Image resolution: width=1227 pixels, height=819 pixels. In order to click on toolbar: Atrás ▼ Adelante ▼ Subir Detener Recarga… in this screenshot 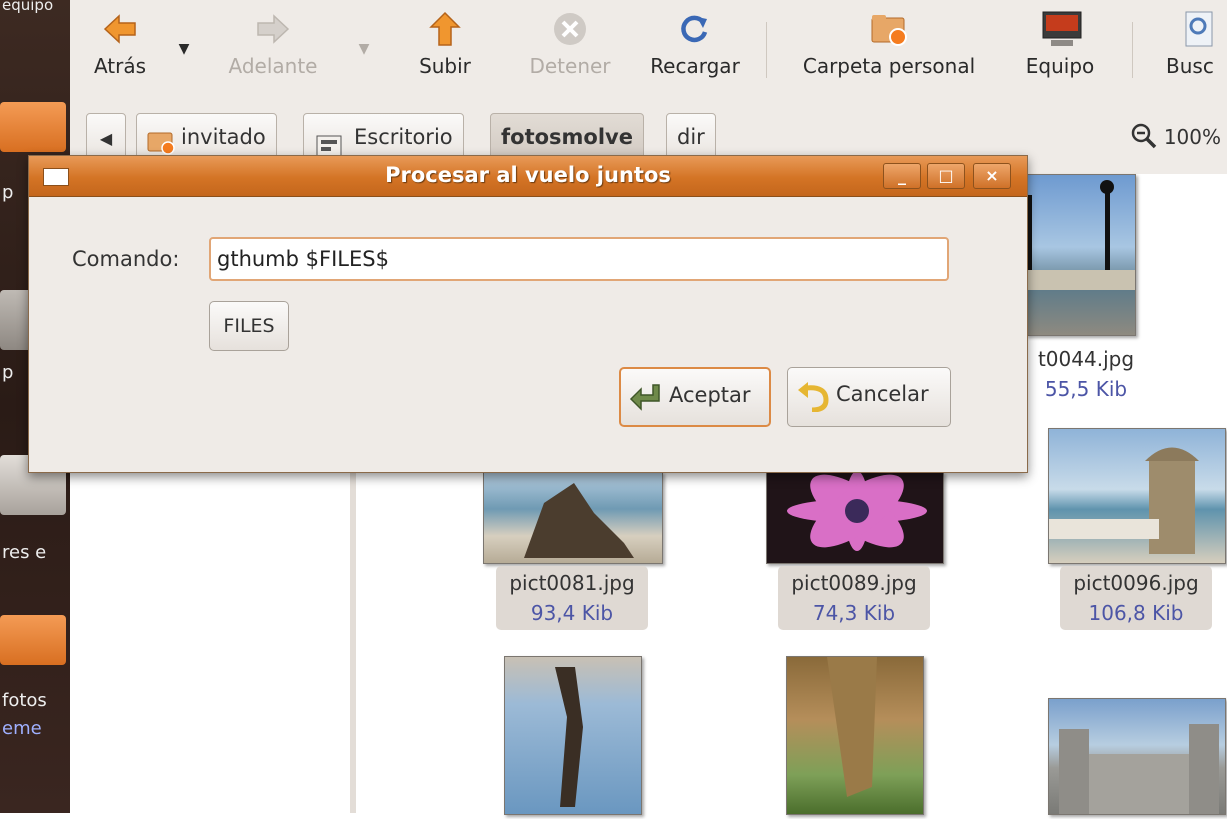, I will do `click(648, 50)`.